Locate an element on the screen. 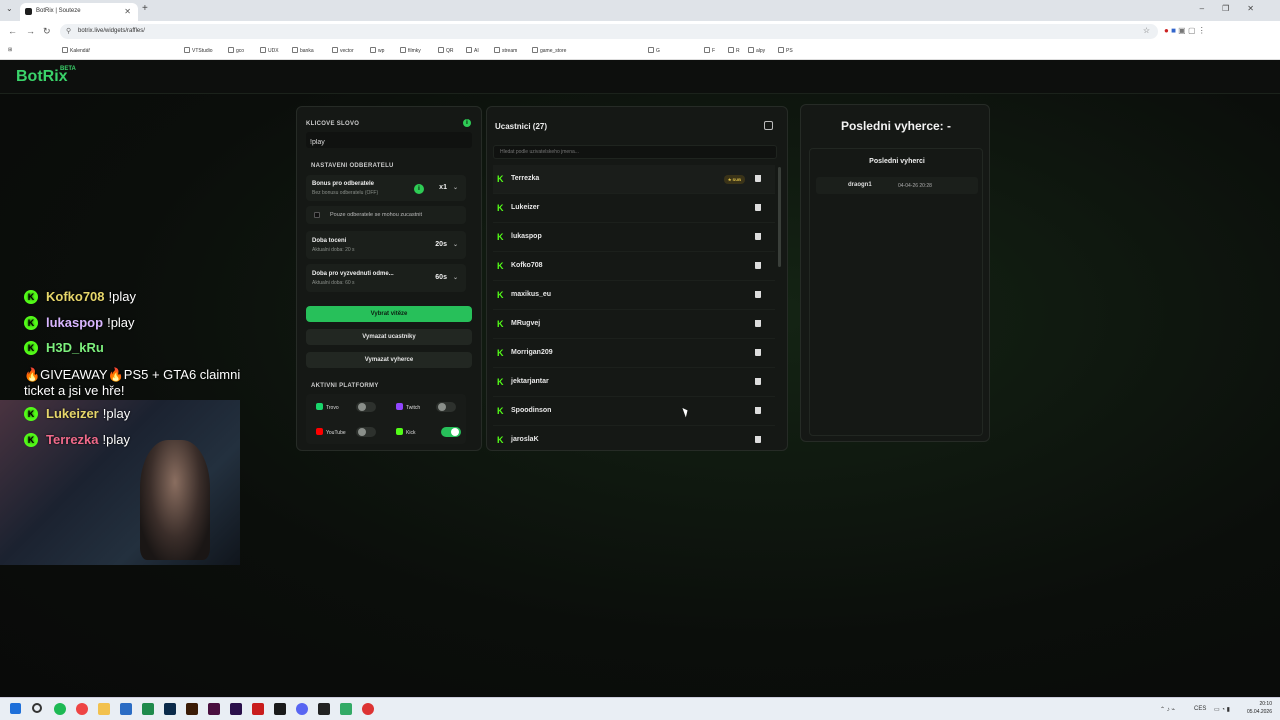 The width and height of the screenshot is (1280, 720). participant-row: K Morrigan209 is located at coordinates (634, 353).